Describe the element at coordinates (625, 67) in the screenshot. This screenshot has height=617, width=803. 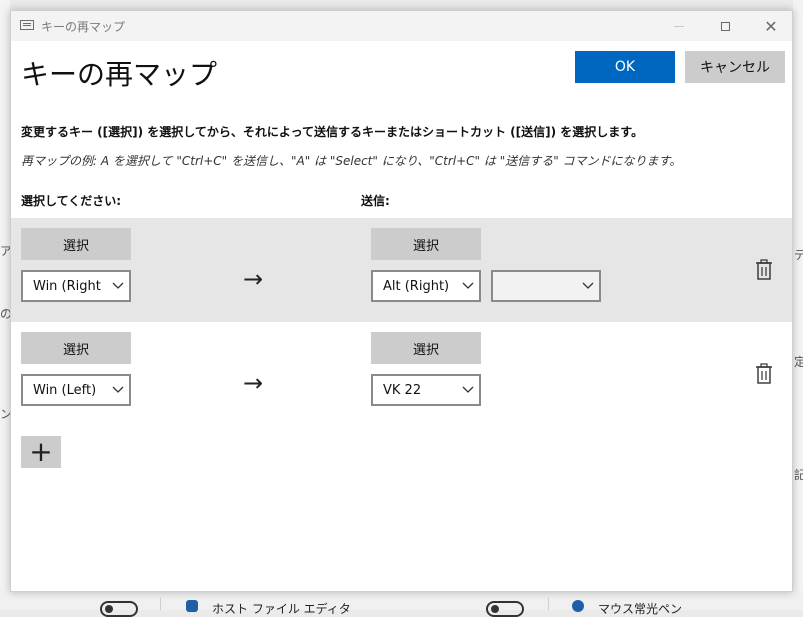
I see `ok-button: OK` at that location.